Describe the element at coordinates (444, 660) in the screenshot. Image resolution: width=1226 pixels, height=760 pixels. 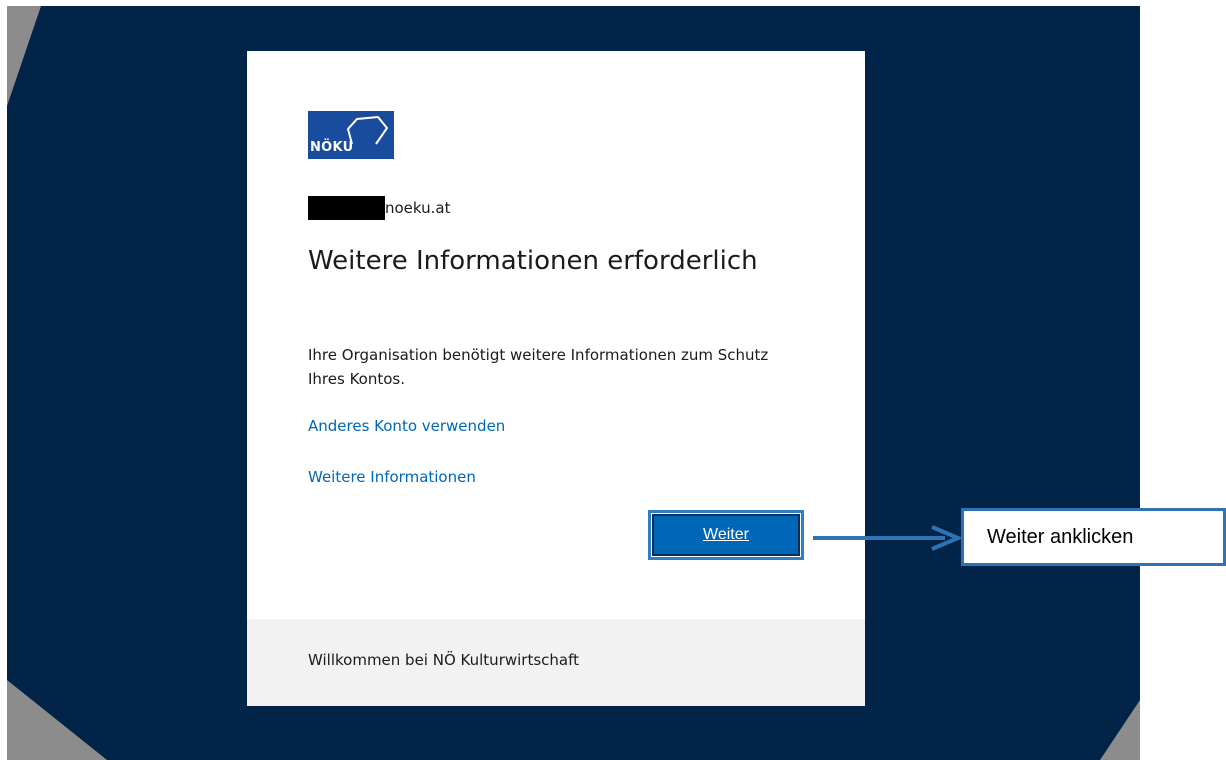
I see `footer-text: Willkommen bei NÖ Kulturwirtschaft` at that location.